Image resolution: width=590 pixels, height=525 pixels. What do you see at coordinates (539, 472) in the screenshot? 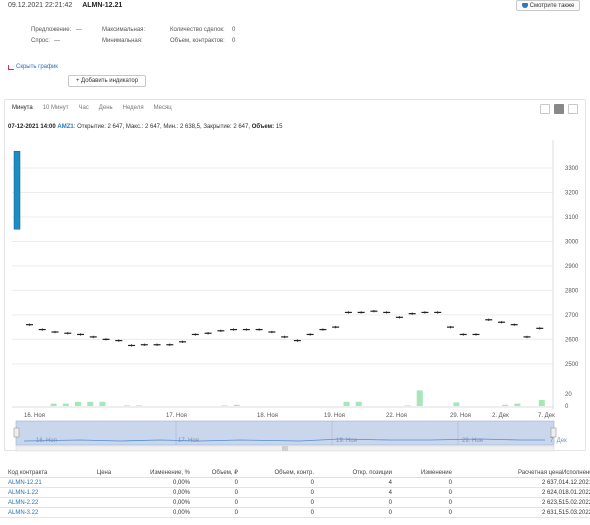
I see `col-settlement: Расчетная цена` at bounding box center [539, 472].